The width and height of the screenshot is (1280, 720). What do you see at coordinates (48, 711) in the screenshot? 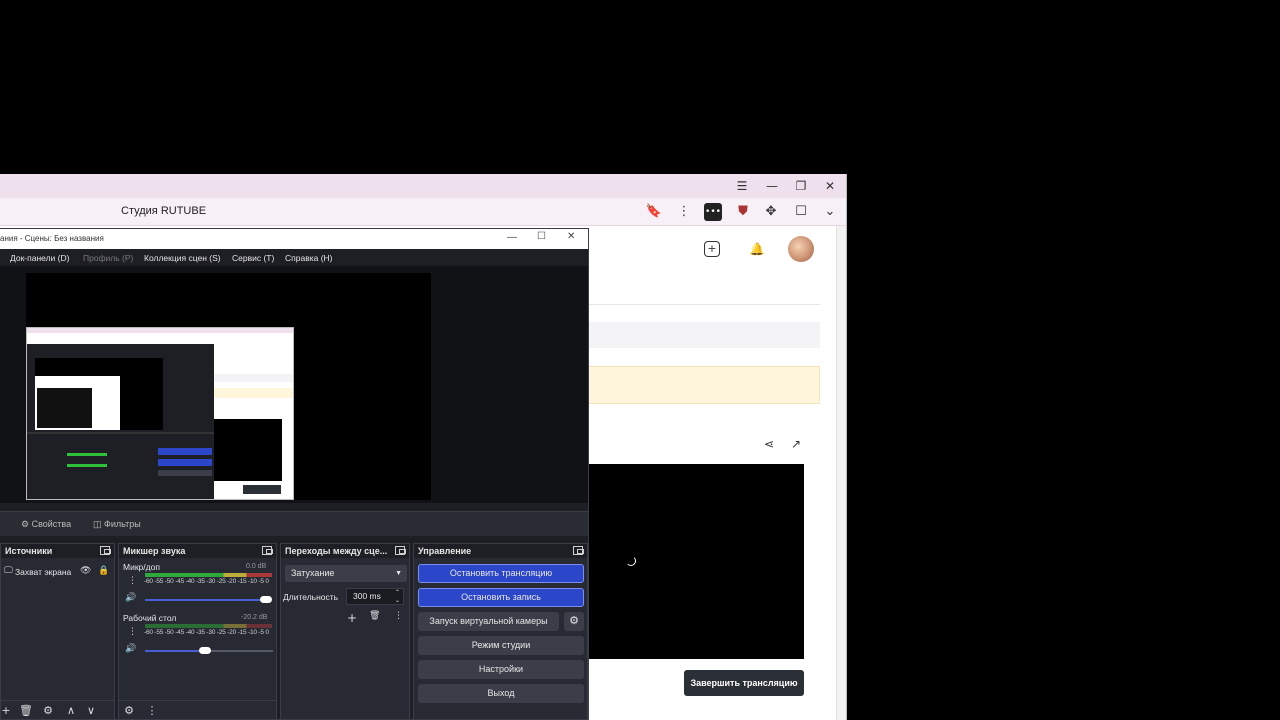
I see `gear-icon: ⚙` at bounding box center [48, 711].